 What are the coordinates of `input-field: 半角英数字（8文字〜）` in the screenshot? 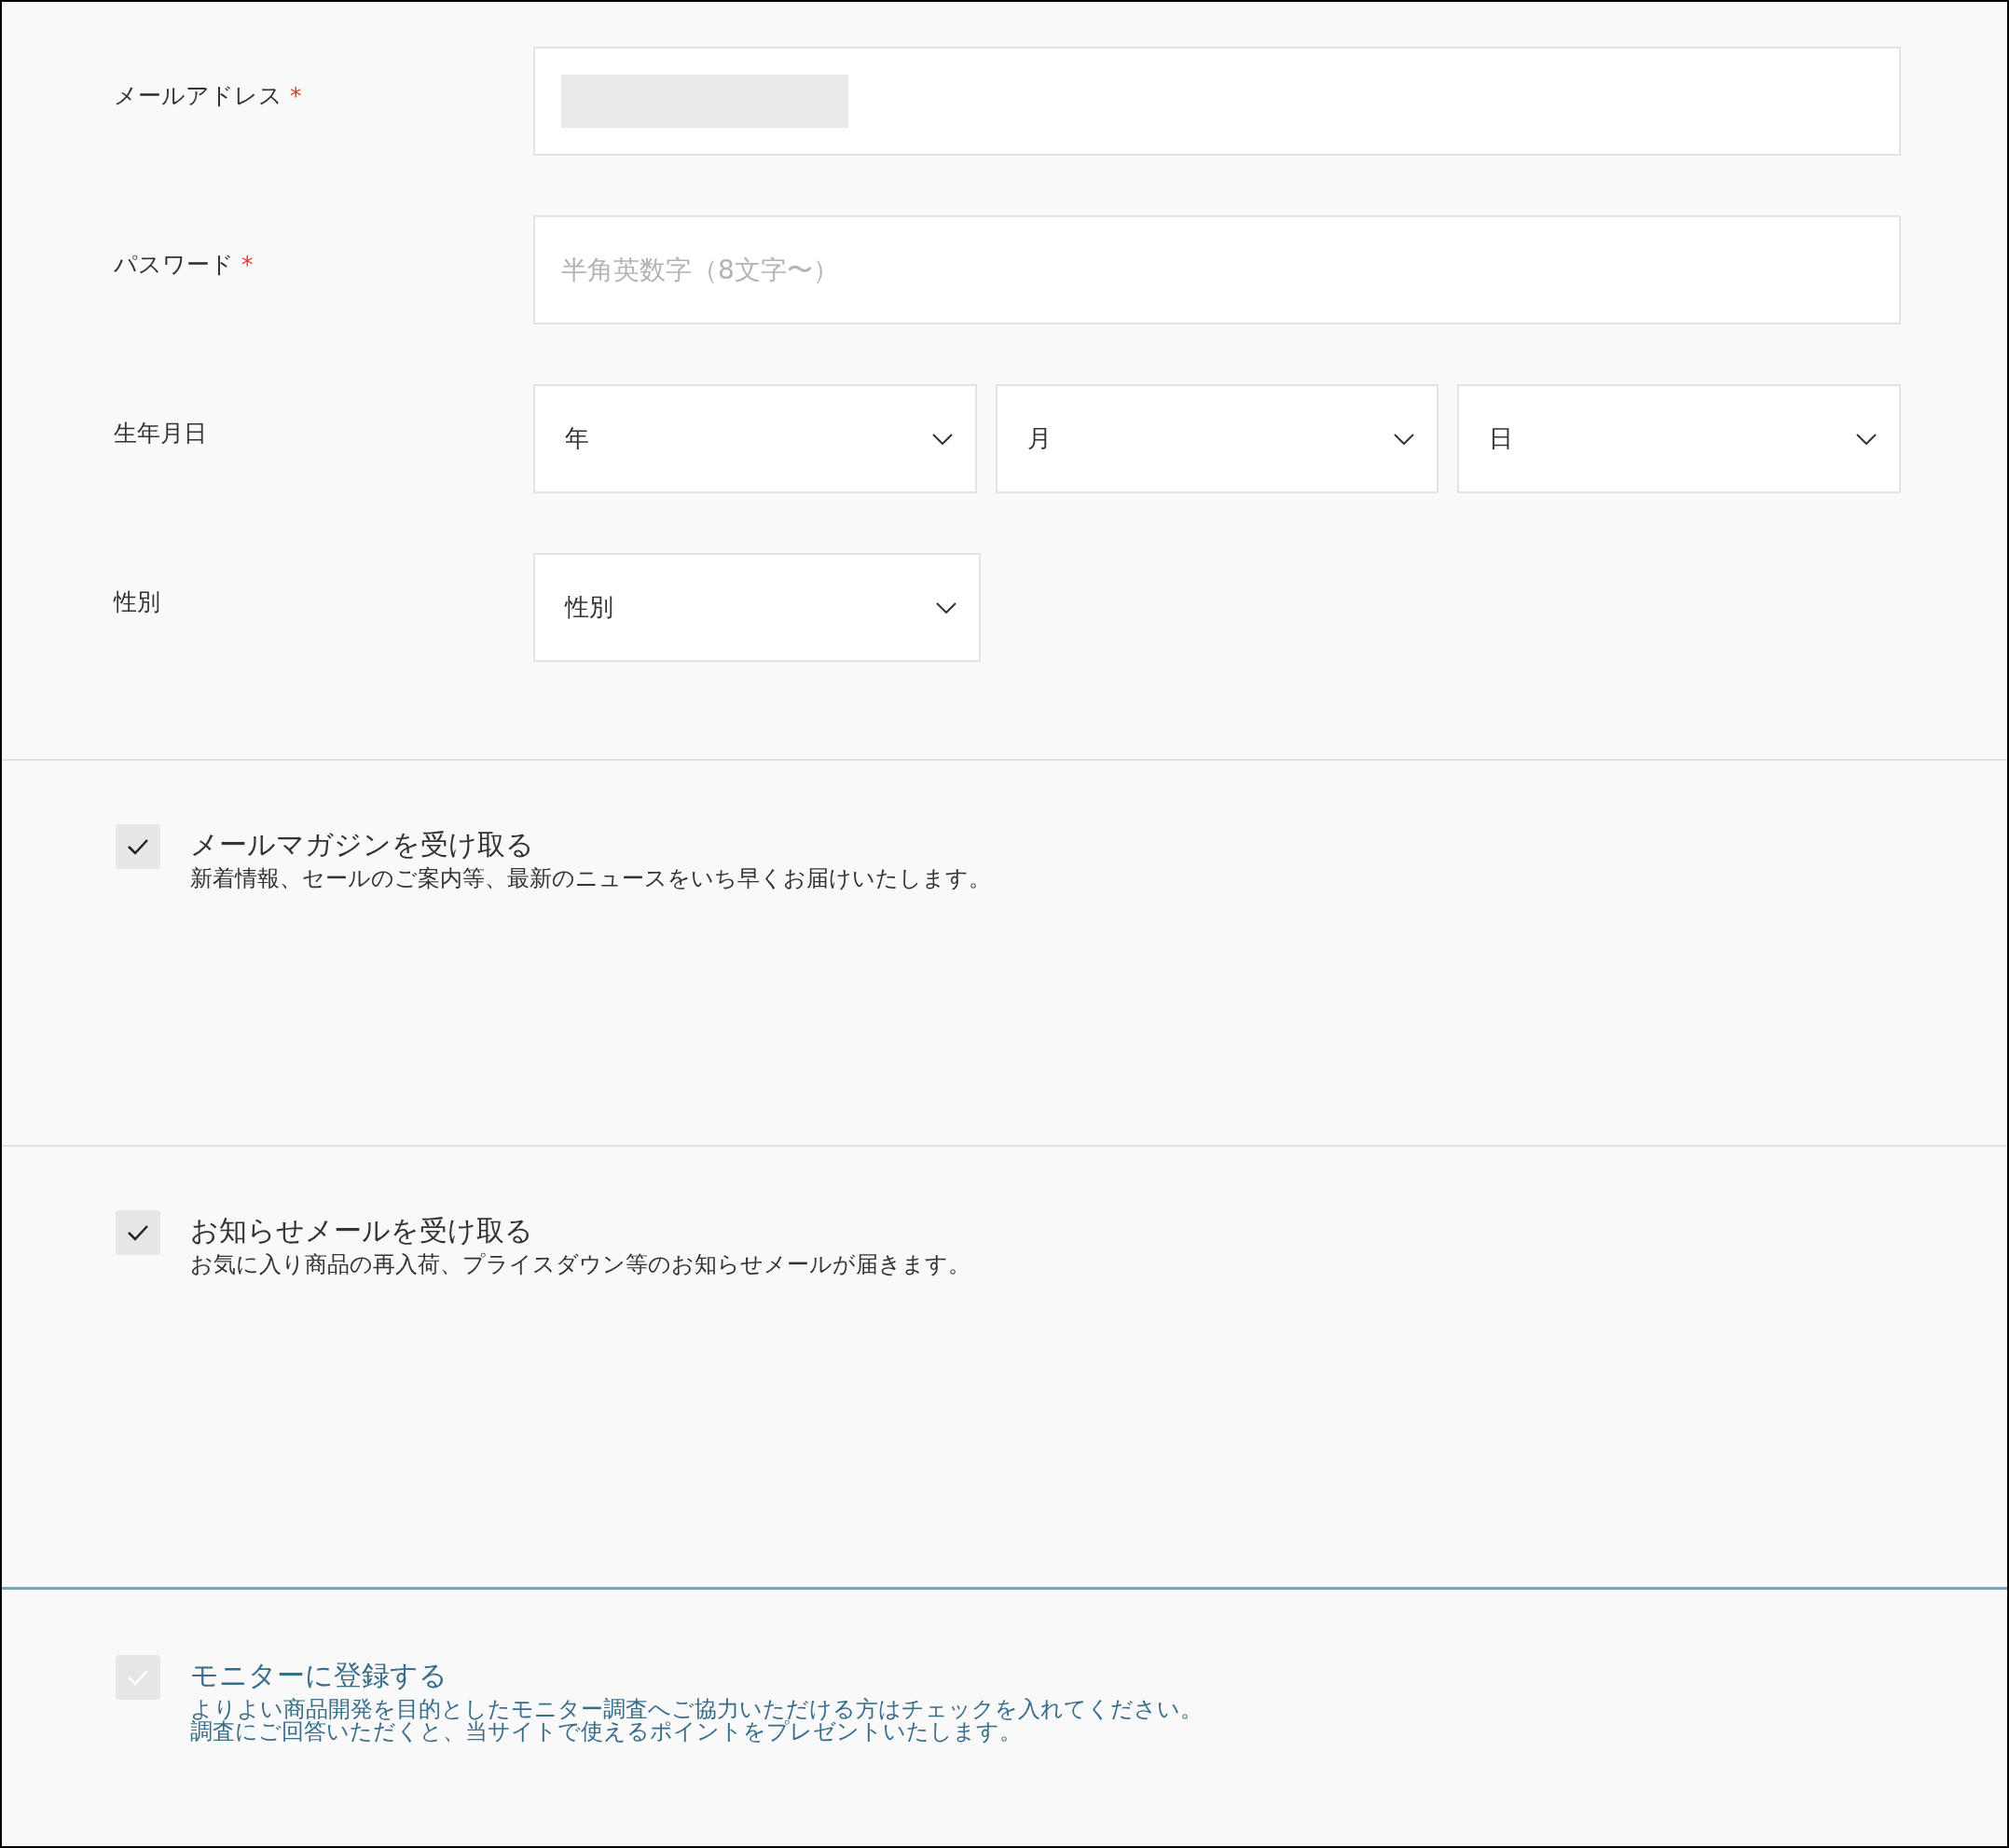 It's located at (1217, 269).